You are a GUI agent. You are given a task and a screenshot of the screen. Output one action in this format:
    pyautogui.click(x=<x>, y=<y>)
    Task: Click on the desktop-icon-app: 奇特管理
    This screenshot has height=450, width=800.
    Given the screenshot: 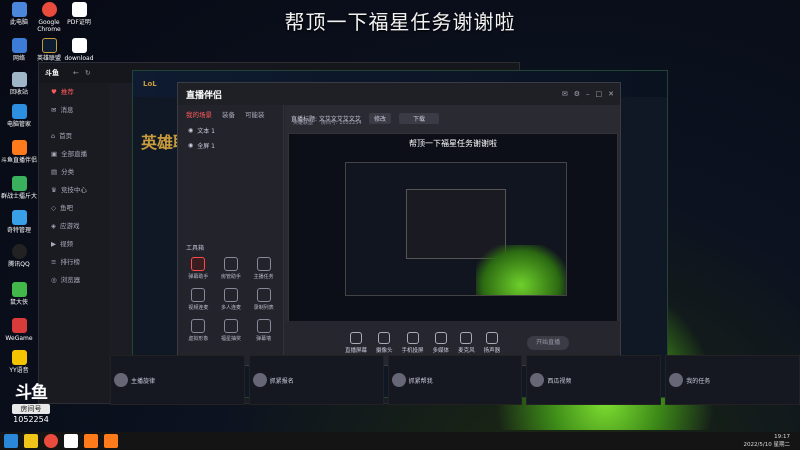 What is the action you would take?
    pyautogui.click(x=19, y=222)
    